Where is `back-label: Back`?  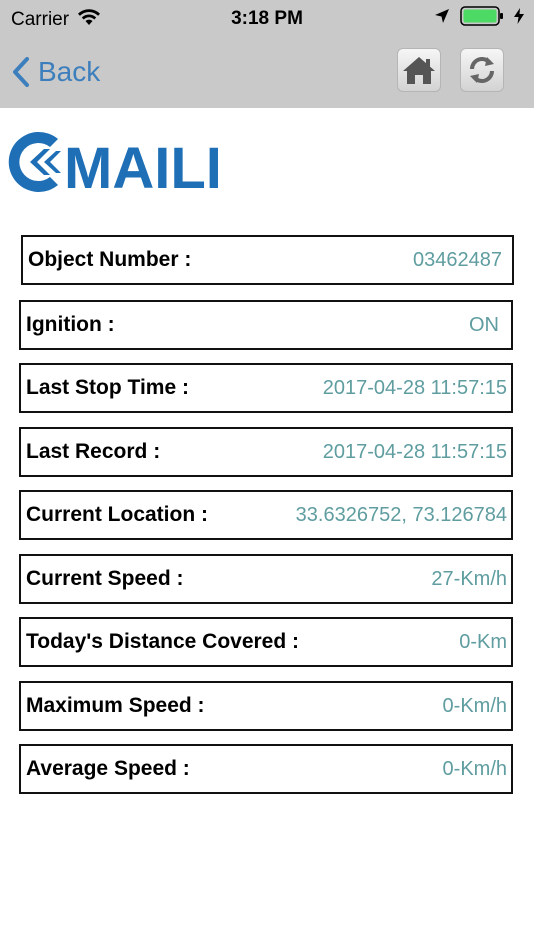 back-label: Back is located at coordinates (69, 71).